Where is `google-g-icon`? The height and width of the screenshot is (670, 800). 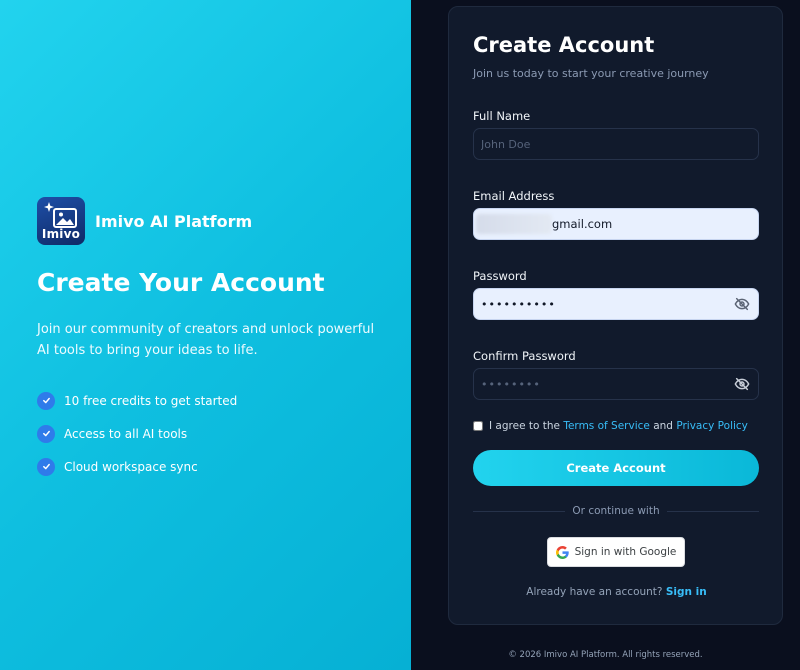
google-g-icon is located at coordinates (562, 552).